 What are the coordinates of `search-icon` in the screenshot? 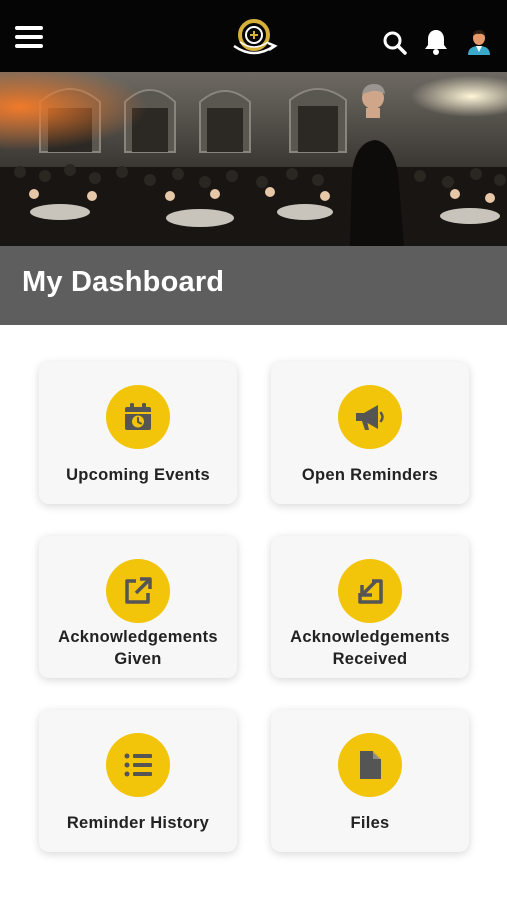 It's located at (395, 43).